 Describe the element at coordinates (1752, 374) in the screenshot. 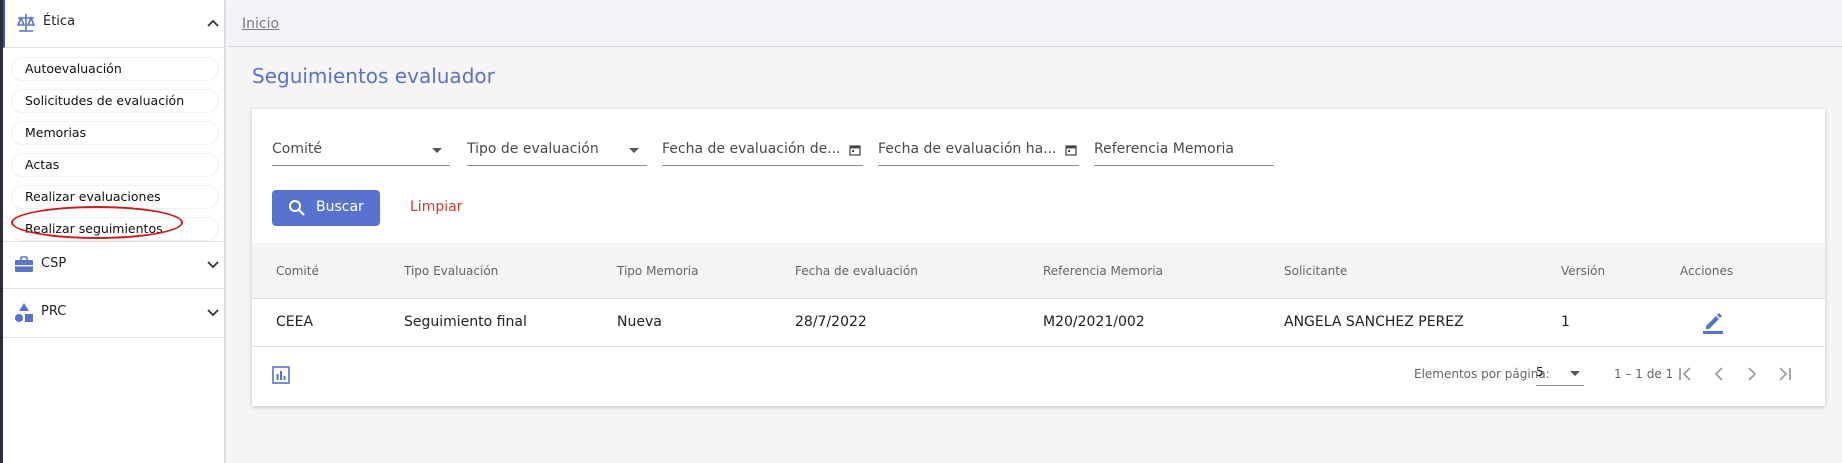

I see `next-page-icon` at that location.